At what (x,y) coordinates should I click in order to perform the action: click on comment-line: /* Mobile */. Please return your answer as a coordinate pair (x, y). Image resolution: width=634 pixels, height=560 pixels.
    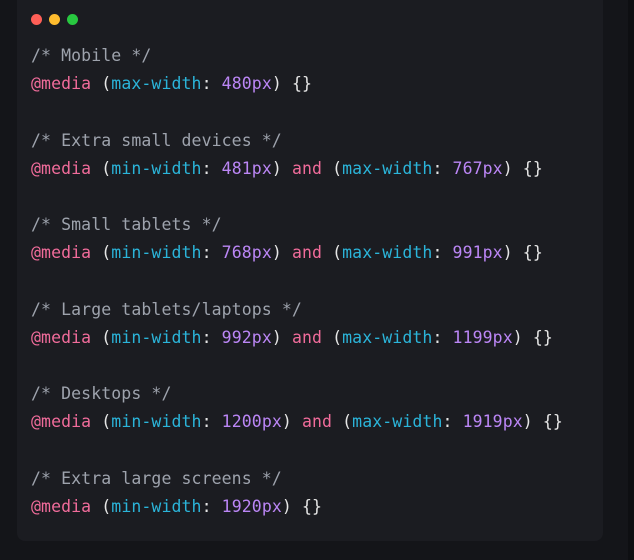
    Looking at the image, I should click on (297, 56).